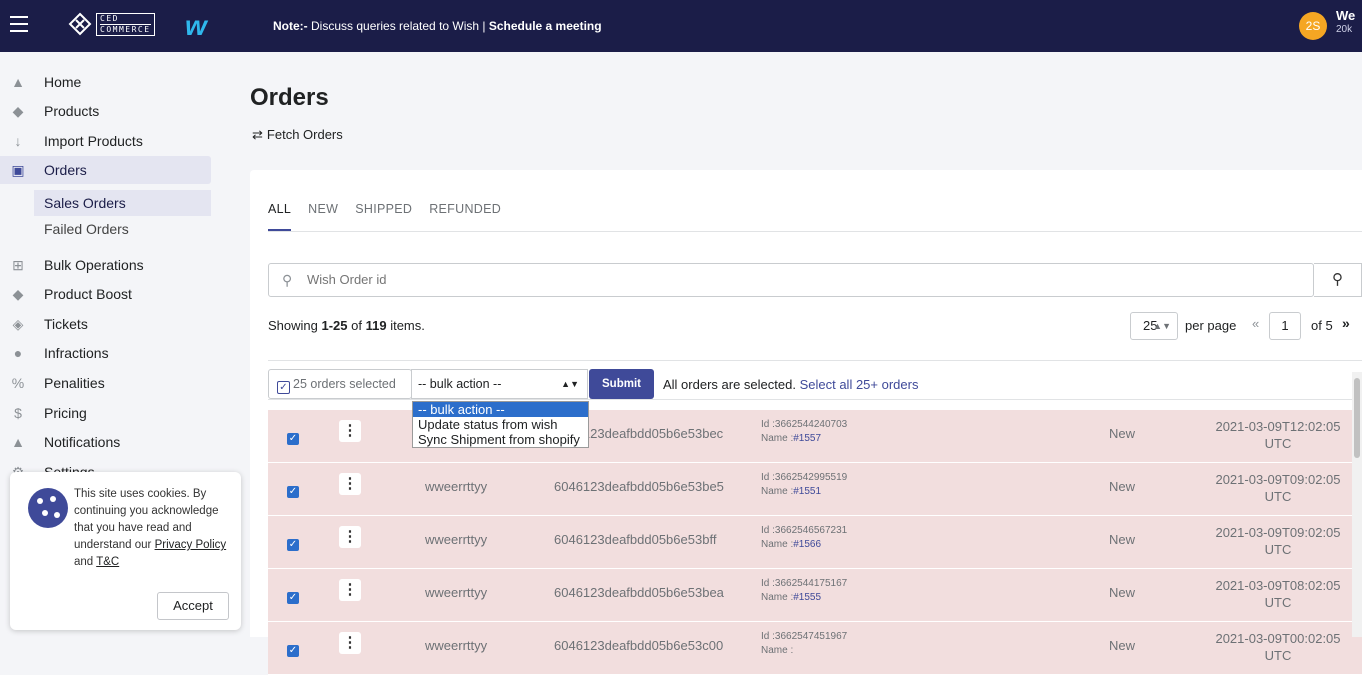 This screenshot has width=1362, height=675. Describe the element at coordinates (18, 442) in the screenshot. I see `bell-icon: ▲` at that location.